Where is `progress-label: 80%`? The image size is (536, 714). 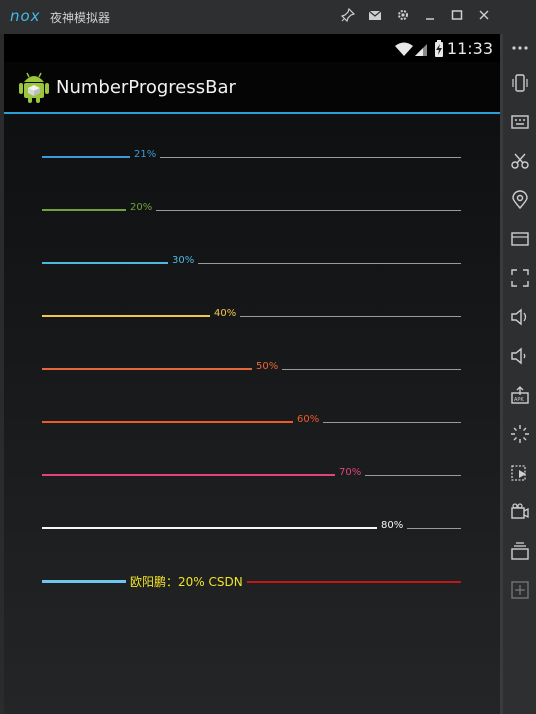 progress-label: 80% is located at coordinates (392, 525).